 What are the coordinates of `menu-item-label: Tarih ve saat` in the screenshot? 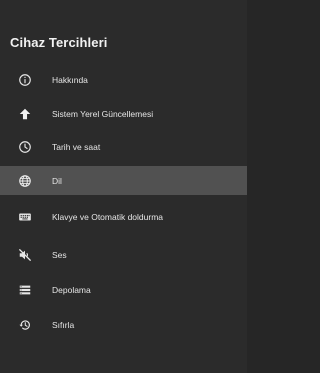 It's located at (76, 146).